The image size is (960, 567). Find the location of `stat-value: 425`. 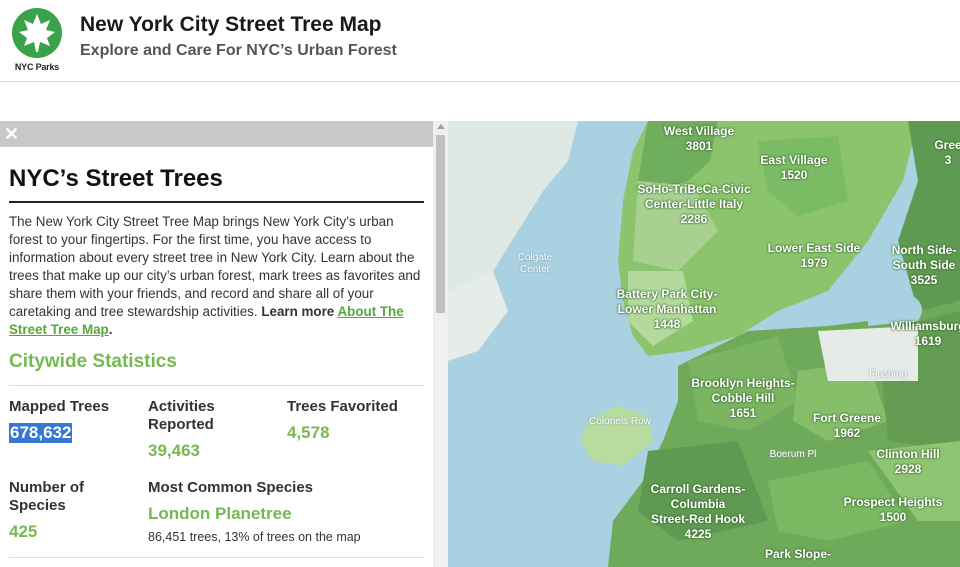

stat-value: 425 is located at coordinates (23, 531).